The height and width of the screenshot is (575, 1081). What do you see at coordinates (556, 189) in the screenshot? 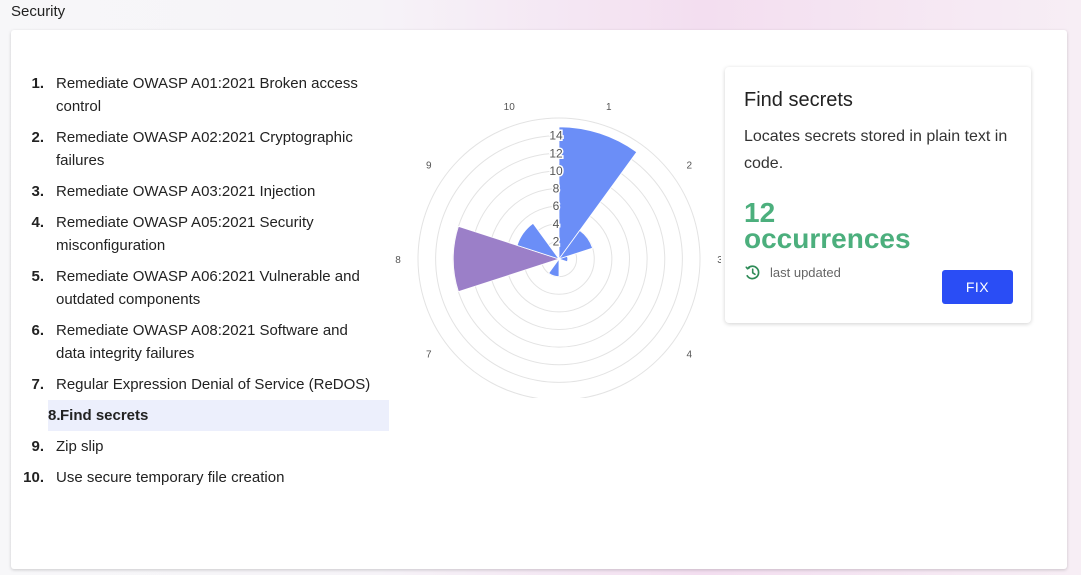
I see `radial-tick-label: 8` at bounding box center [556, 189].